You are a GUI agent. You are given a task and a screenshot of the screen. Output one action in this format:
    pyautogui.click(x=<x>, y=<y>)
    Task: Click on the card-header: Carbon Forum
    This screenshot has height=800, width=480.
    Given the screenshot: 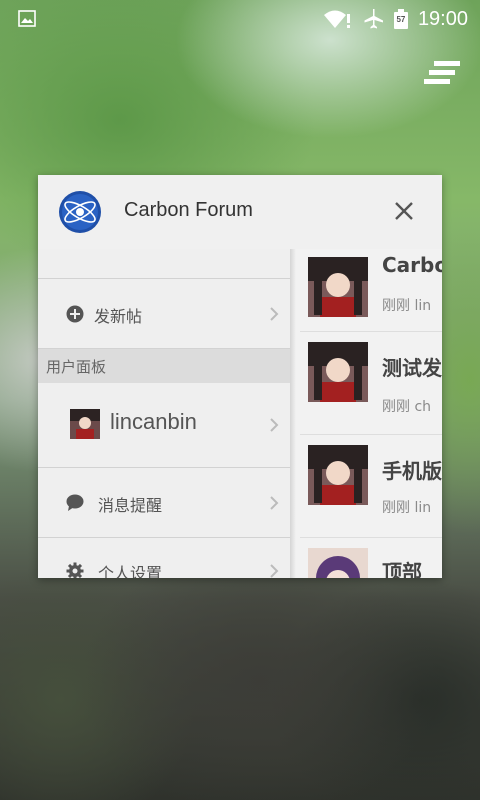 What is the action you would take?
    pyautogui.click(x=240, y=212)
    